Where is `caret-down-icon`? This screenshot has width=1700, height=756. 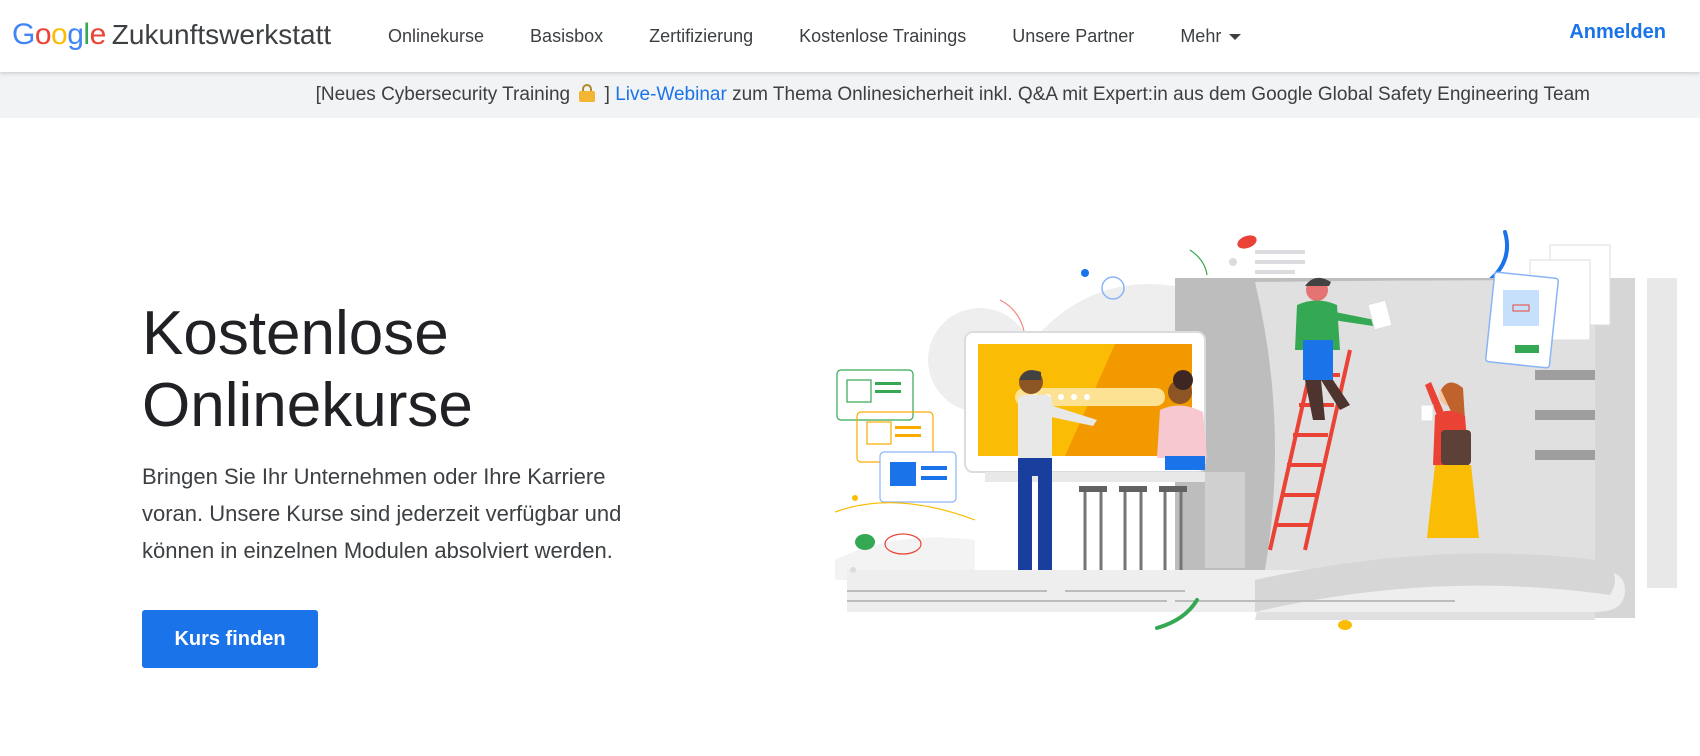 caret-down-icon is located at coordinates (1235, 37).